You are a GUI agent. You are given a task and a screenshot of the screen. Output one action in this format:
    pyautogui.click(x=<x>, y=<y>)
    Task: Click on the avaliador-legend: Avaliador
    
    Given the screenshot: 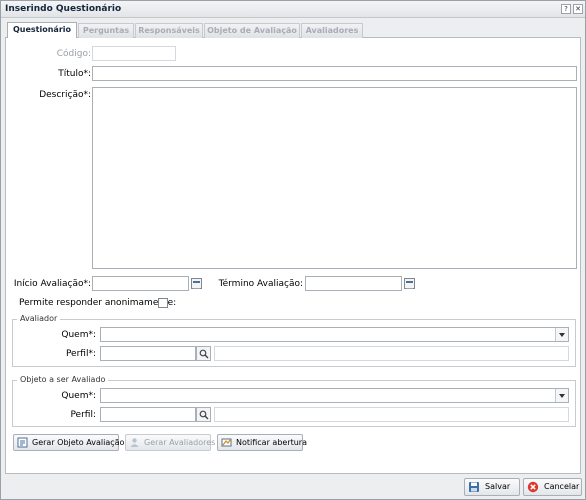 What is the action you would take?
    pyautogui.click(x=39, y=318)
    